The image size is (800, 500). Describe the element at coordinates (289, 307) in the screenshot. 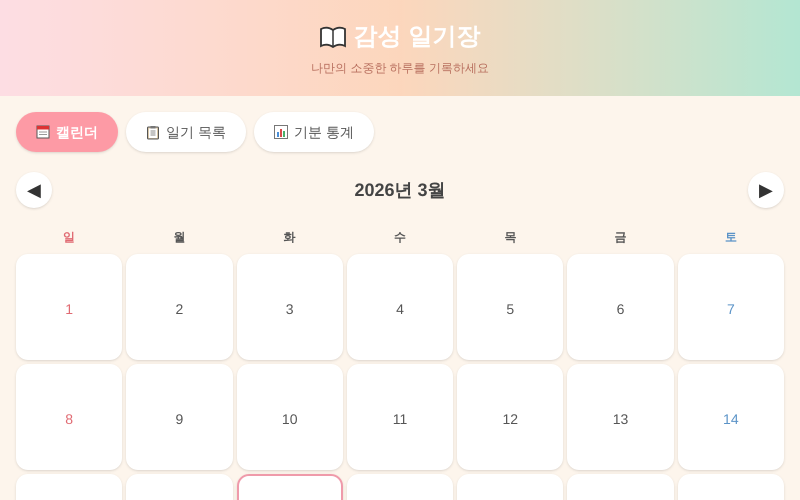

I see `day-cell: 3` at that location.